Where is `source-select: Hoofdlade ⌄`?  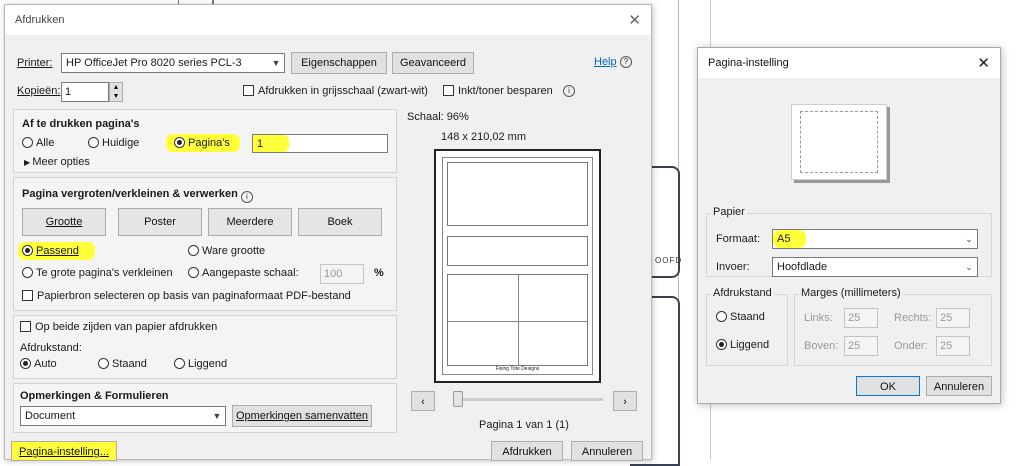 source-select: Hoofdlade ⌄ is located at coordinates (875, 267).